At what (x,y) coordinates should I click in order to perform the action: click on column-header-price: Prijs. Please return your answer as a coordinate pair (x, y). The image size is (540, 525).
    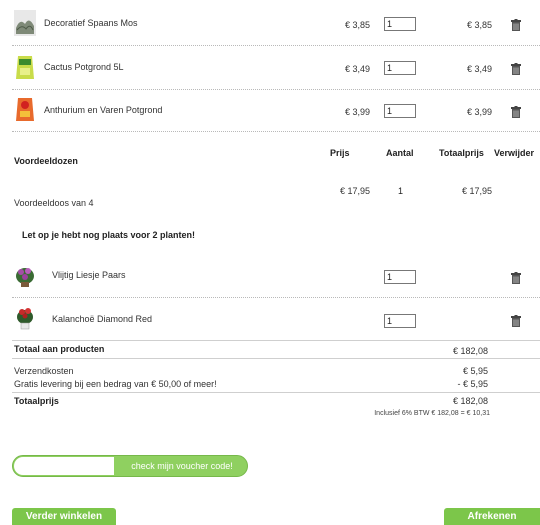
    Looking at the image, I should click on (340, 153).